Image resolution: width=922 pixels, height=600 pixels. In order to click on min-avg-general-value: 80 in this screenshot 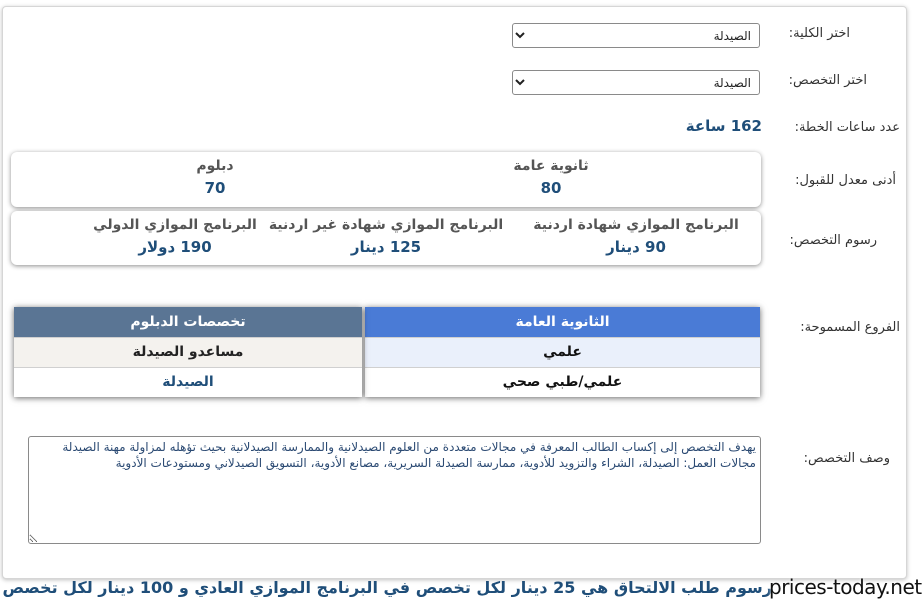, I will do `click(551, 188)`.